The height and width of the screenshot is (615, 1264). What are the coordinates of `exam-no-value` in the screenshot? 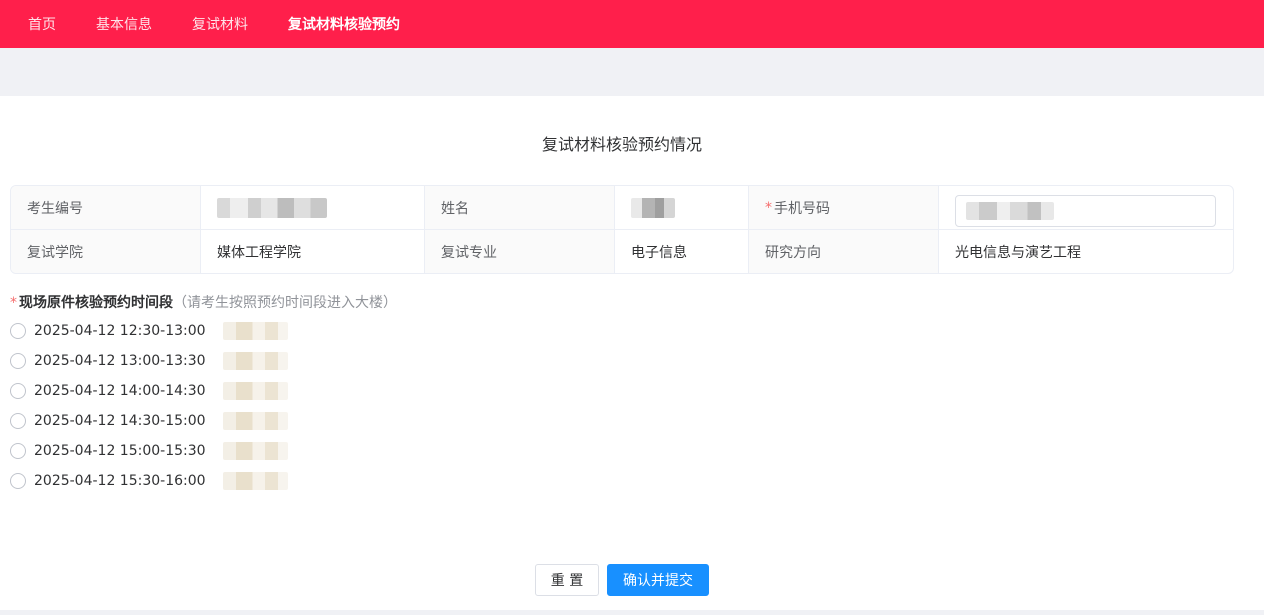 It's located at (313, 207).